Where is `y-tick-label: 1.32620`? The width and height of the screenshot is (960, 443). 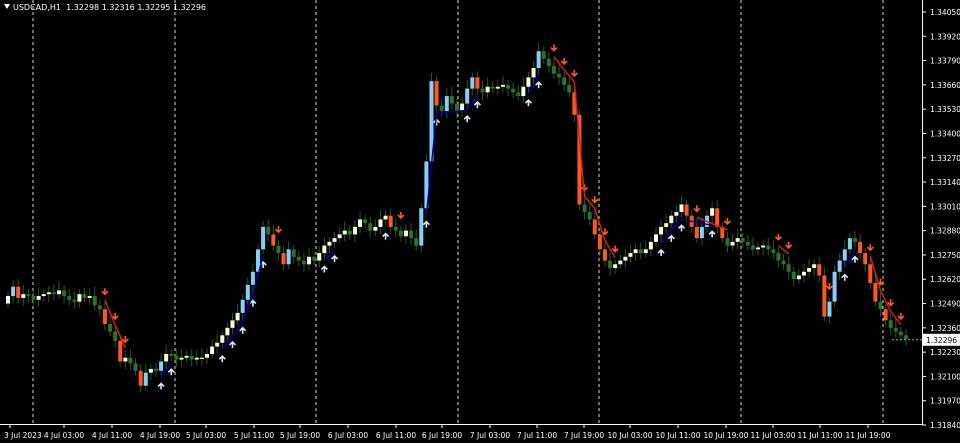 y-tick-label: 1.32620 is located at coordinates (945, 279).